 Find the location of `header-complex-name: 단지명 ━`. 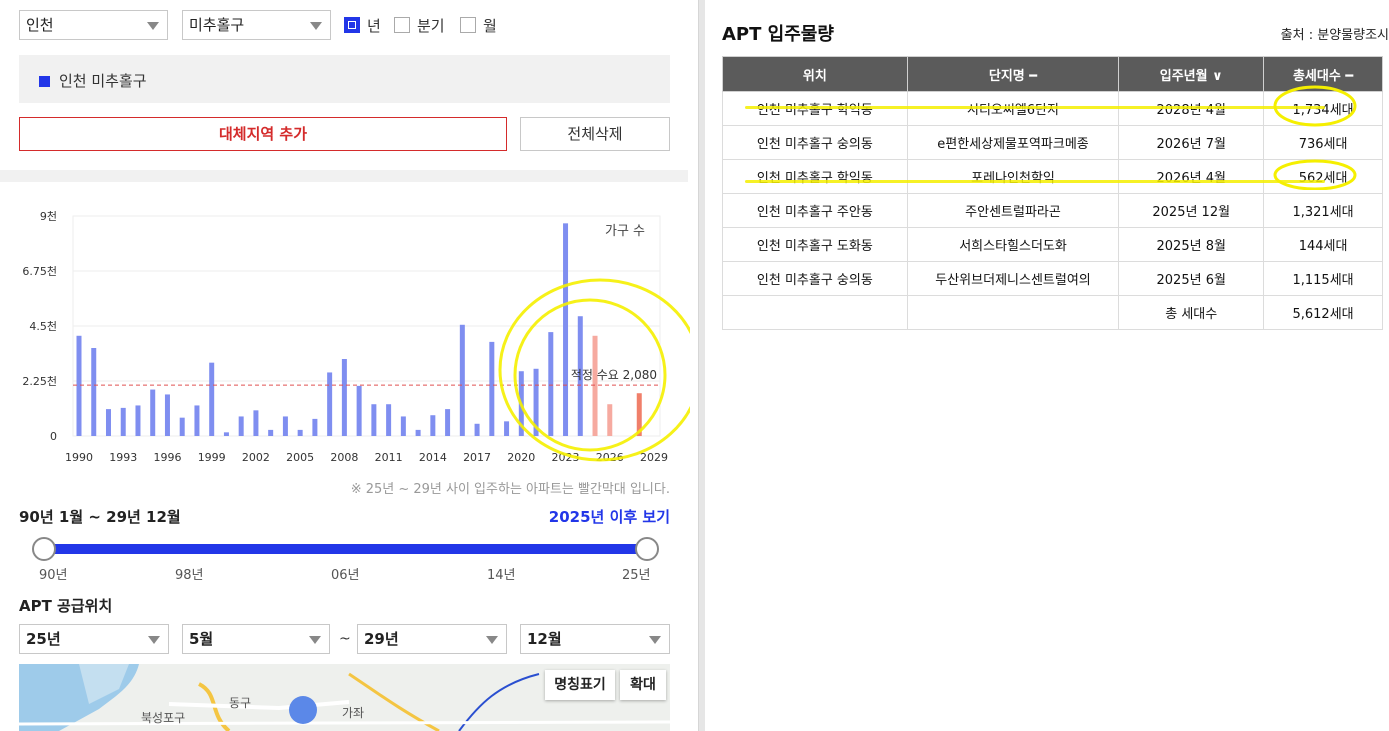

header-complex-name: 단지명 ━ is located at coordinates (1013, 74).